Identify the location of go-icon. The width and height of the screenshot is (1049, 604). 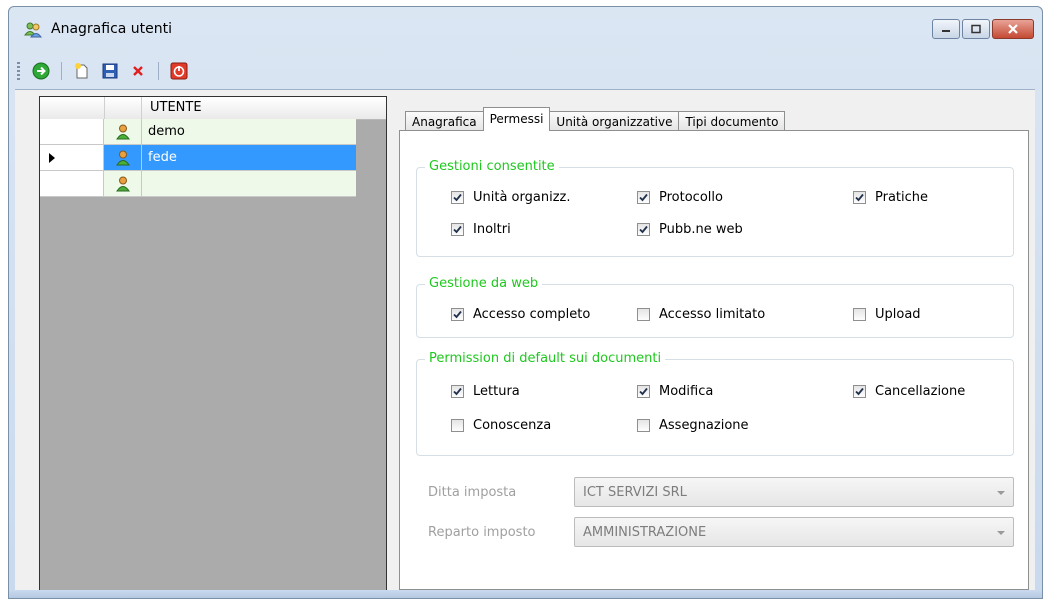
(41, 71).